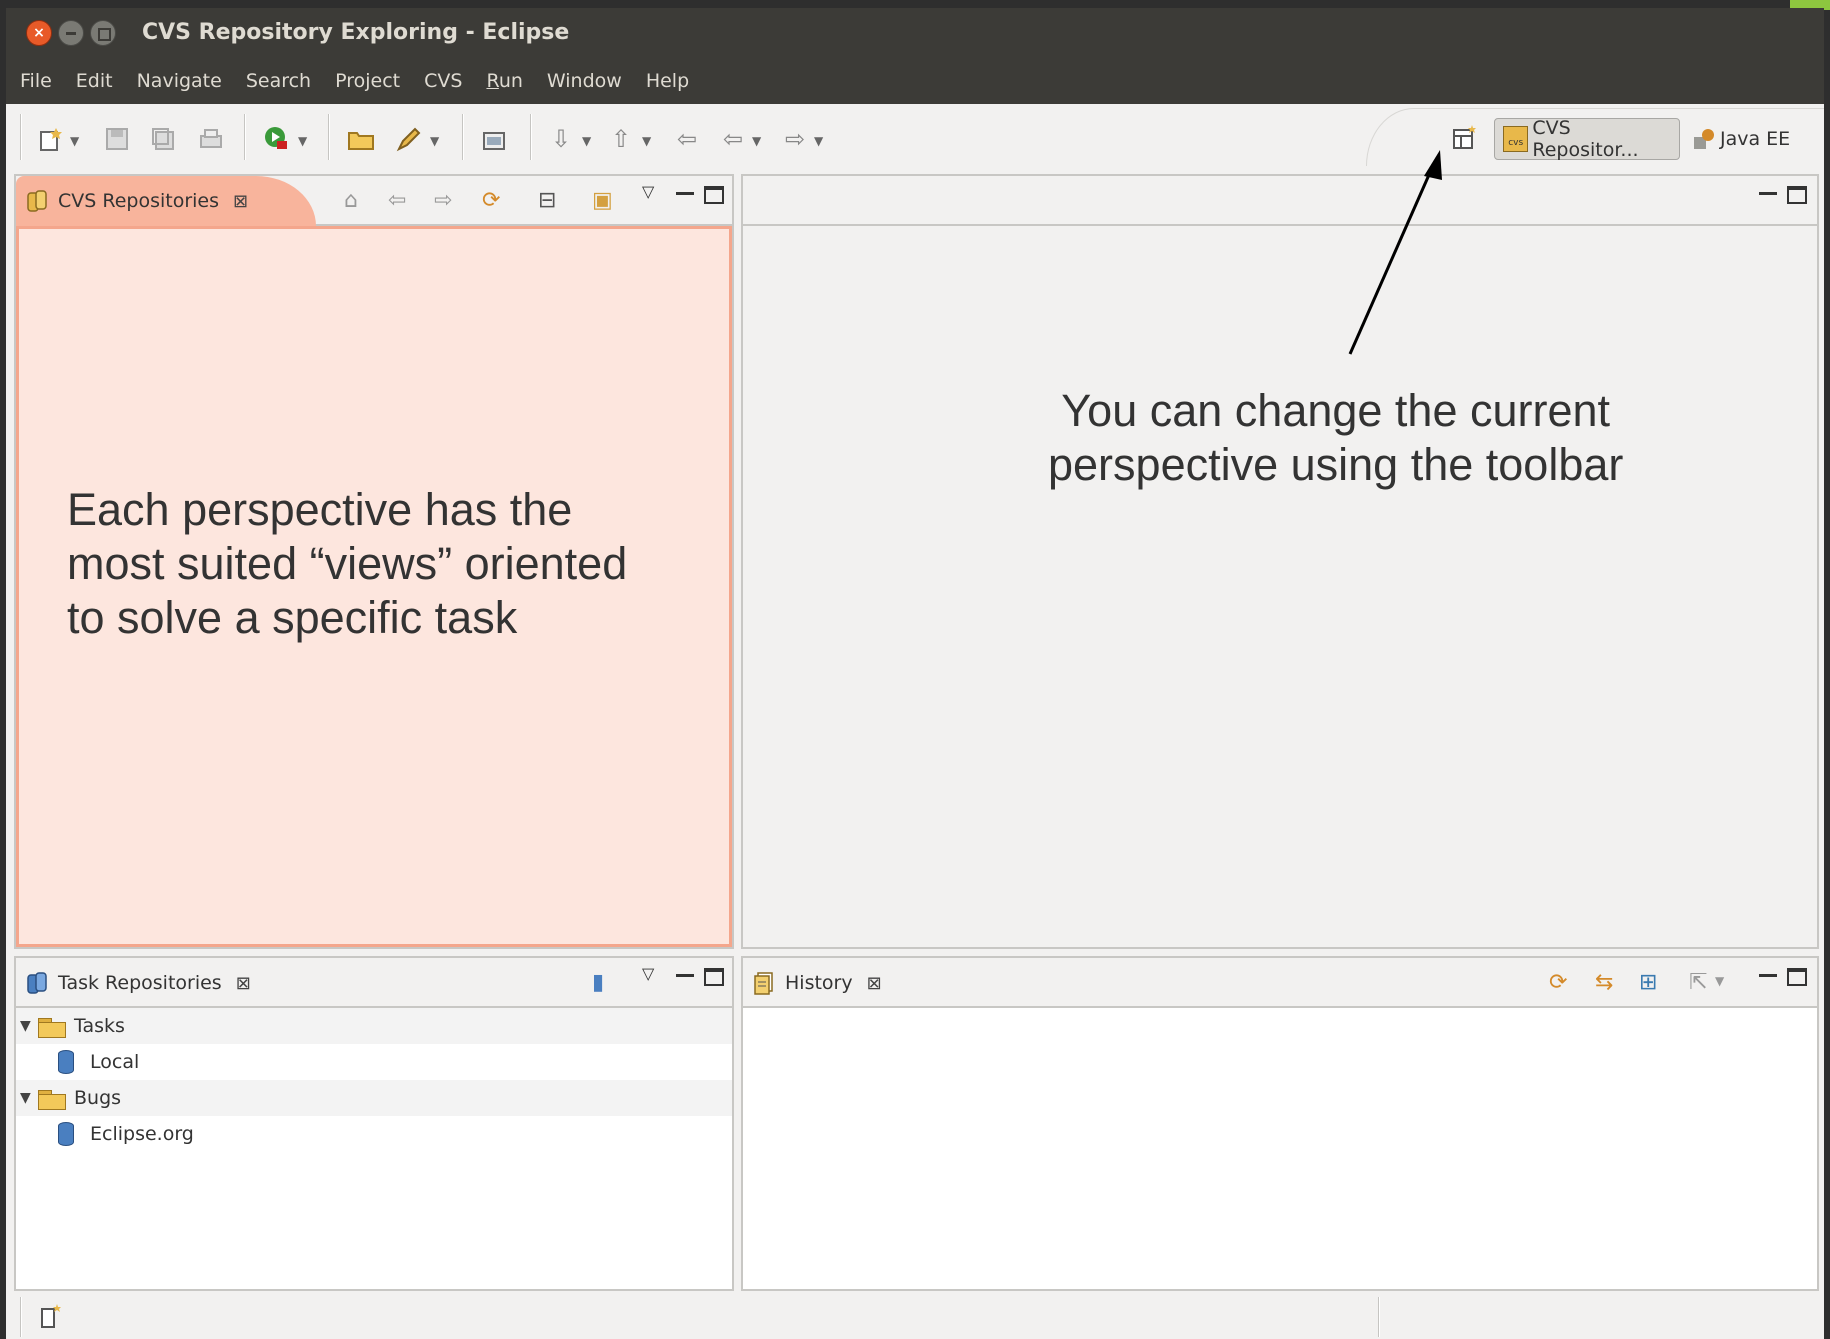  I want to click on tab-history: History ⊠, so click(812, 983).